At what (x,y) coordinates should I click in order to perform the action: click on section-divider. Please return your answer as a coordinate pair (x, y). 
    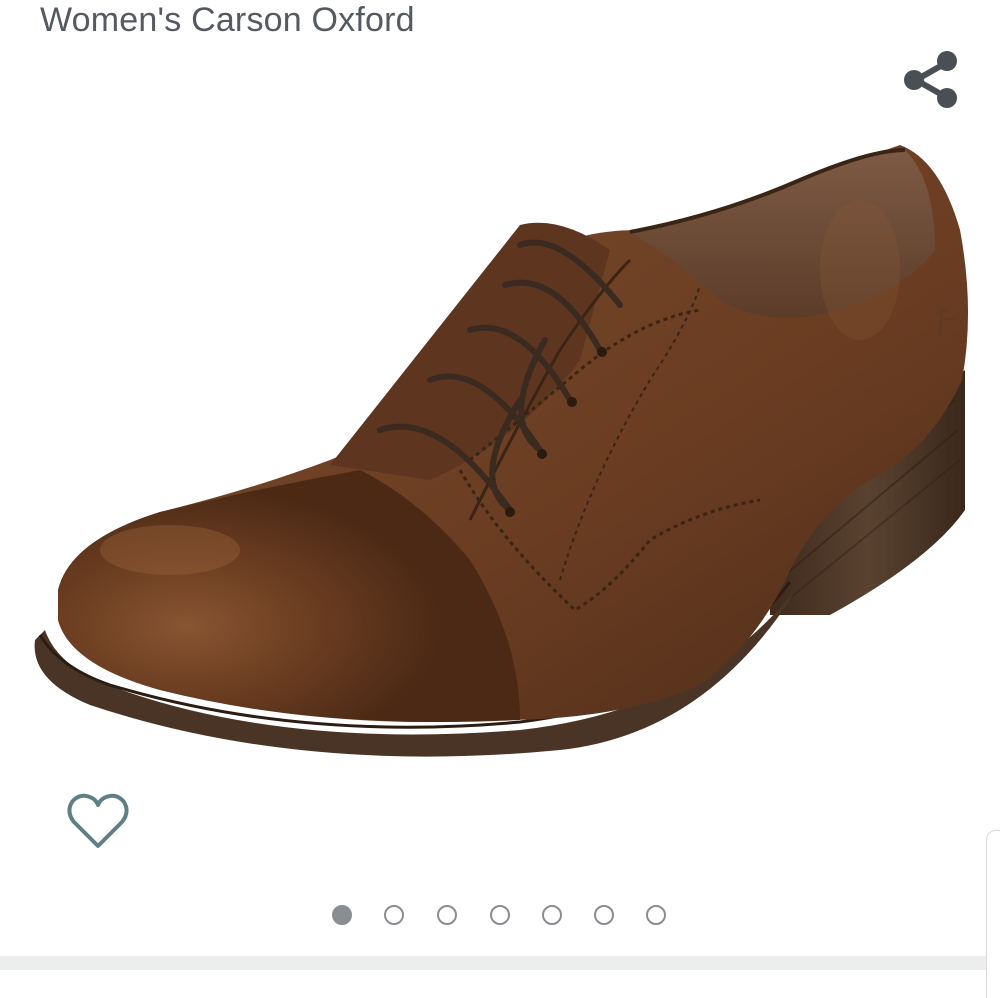
    Looking at the image, I should click on (500, 963).